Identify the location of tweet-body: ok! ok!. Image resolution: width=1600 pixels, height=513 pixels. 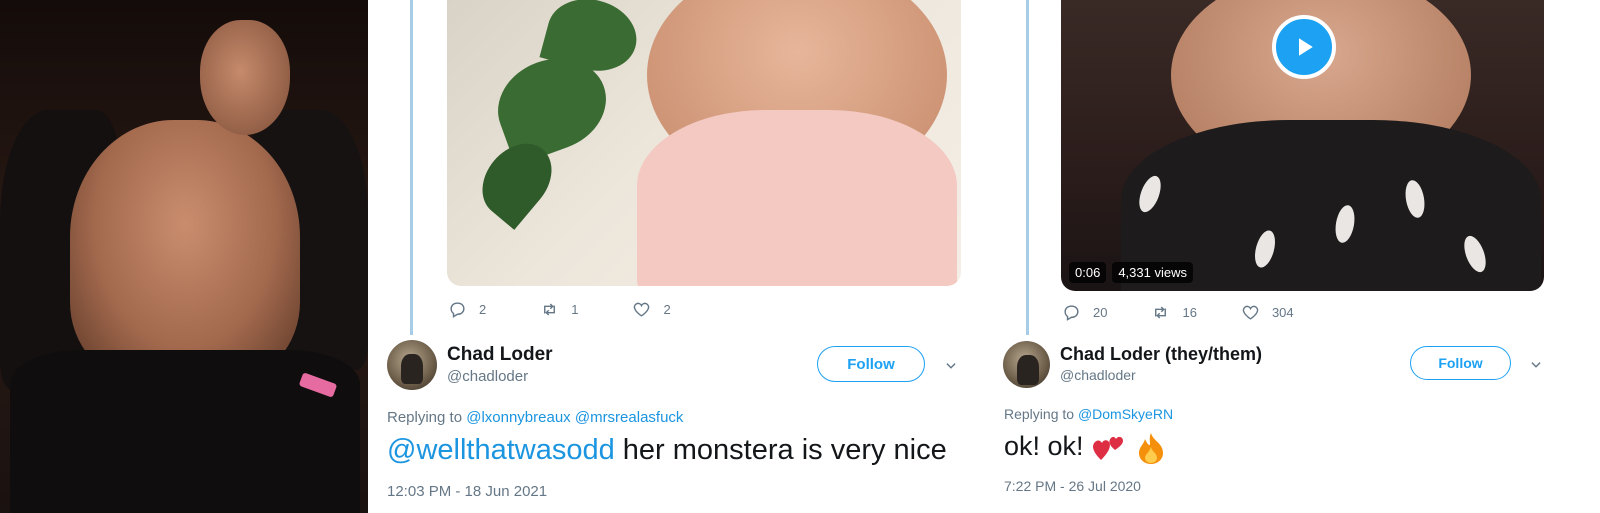
(1044, 446).